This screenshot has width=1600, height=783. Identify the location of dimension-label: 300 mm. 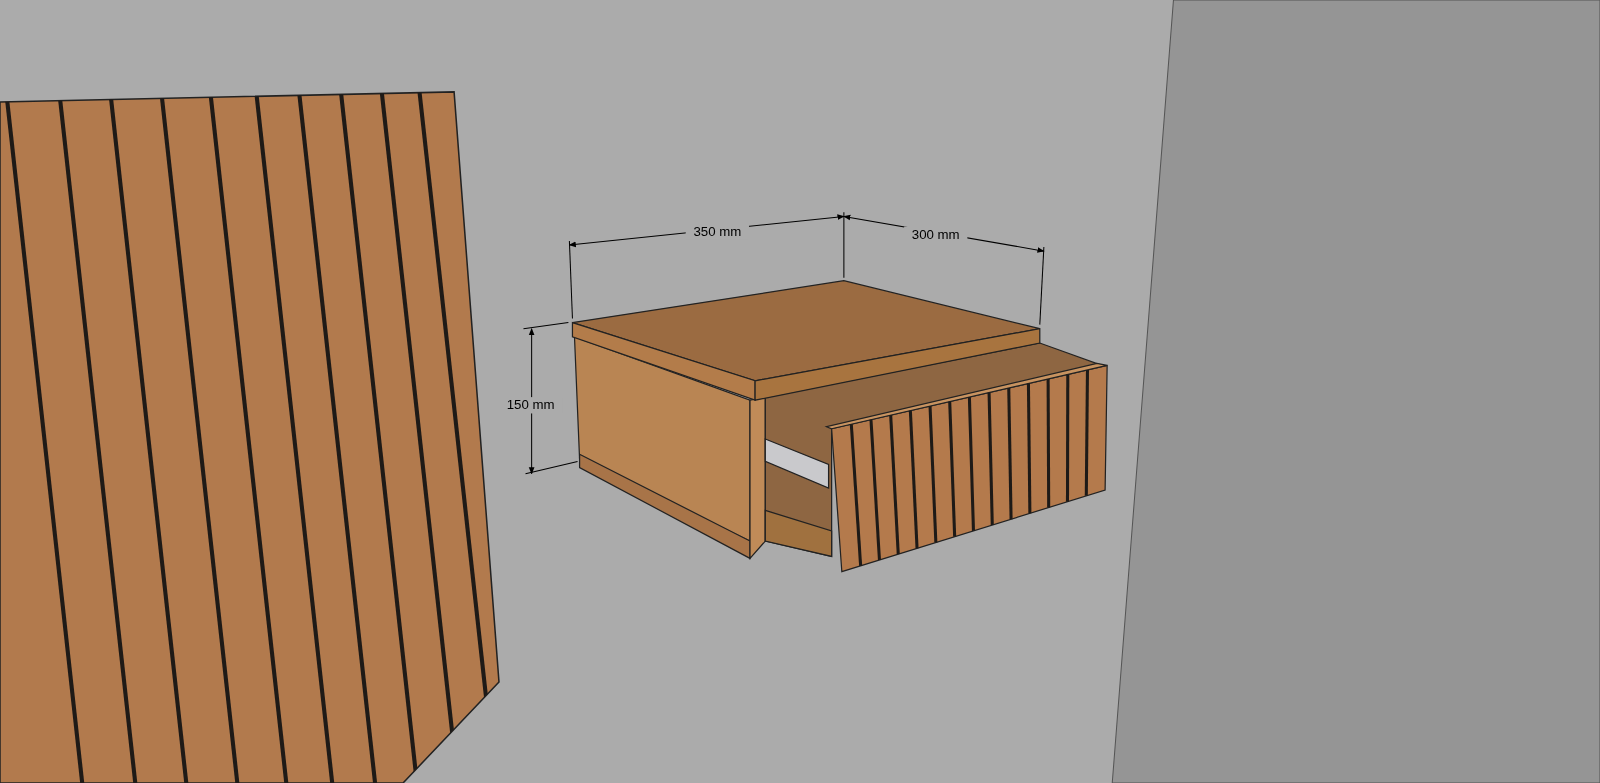
(935, 234).